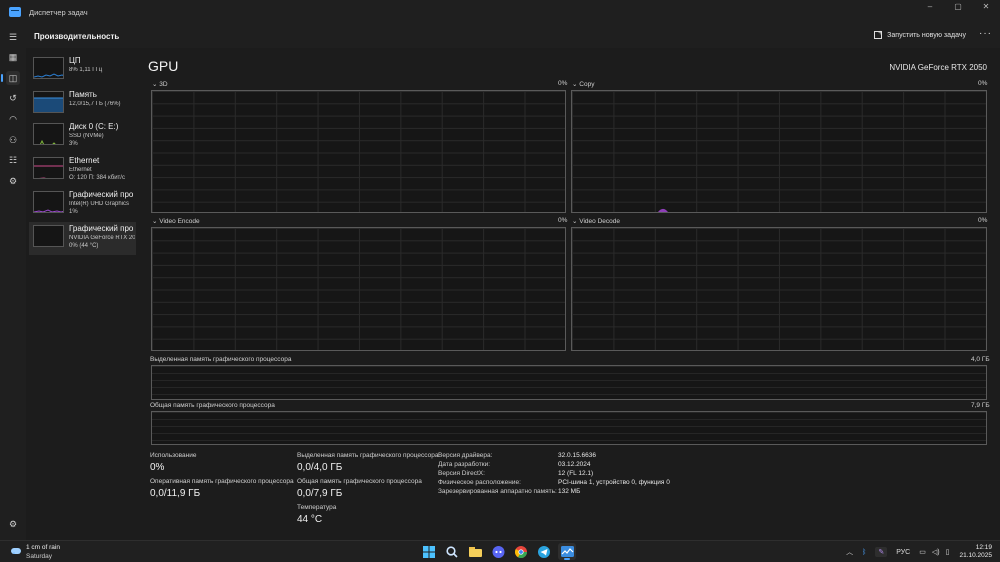  Describe the element at coordinates (39, 556) in the screenshot. I see `weather-day: Saturday` at that location.